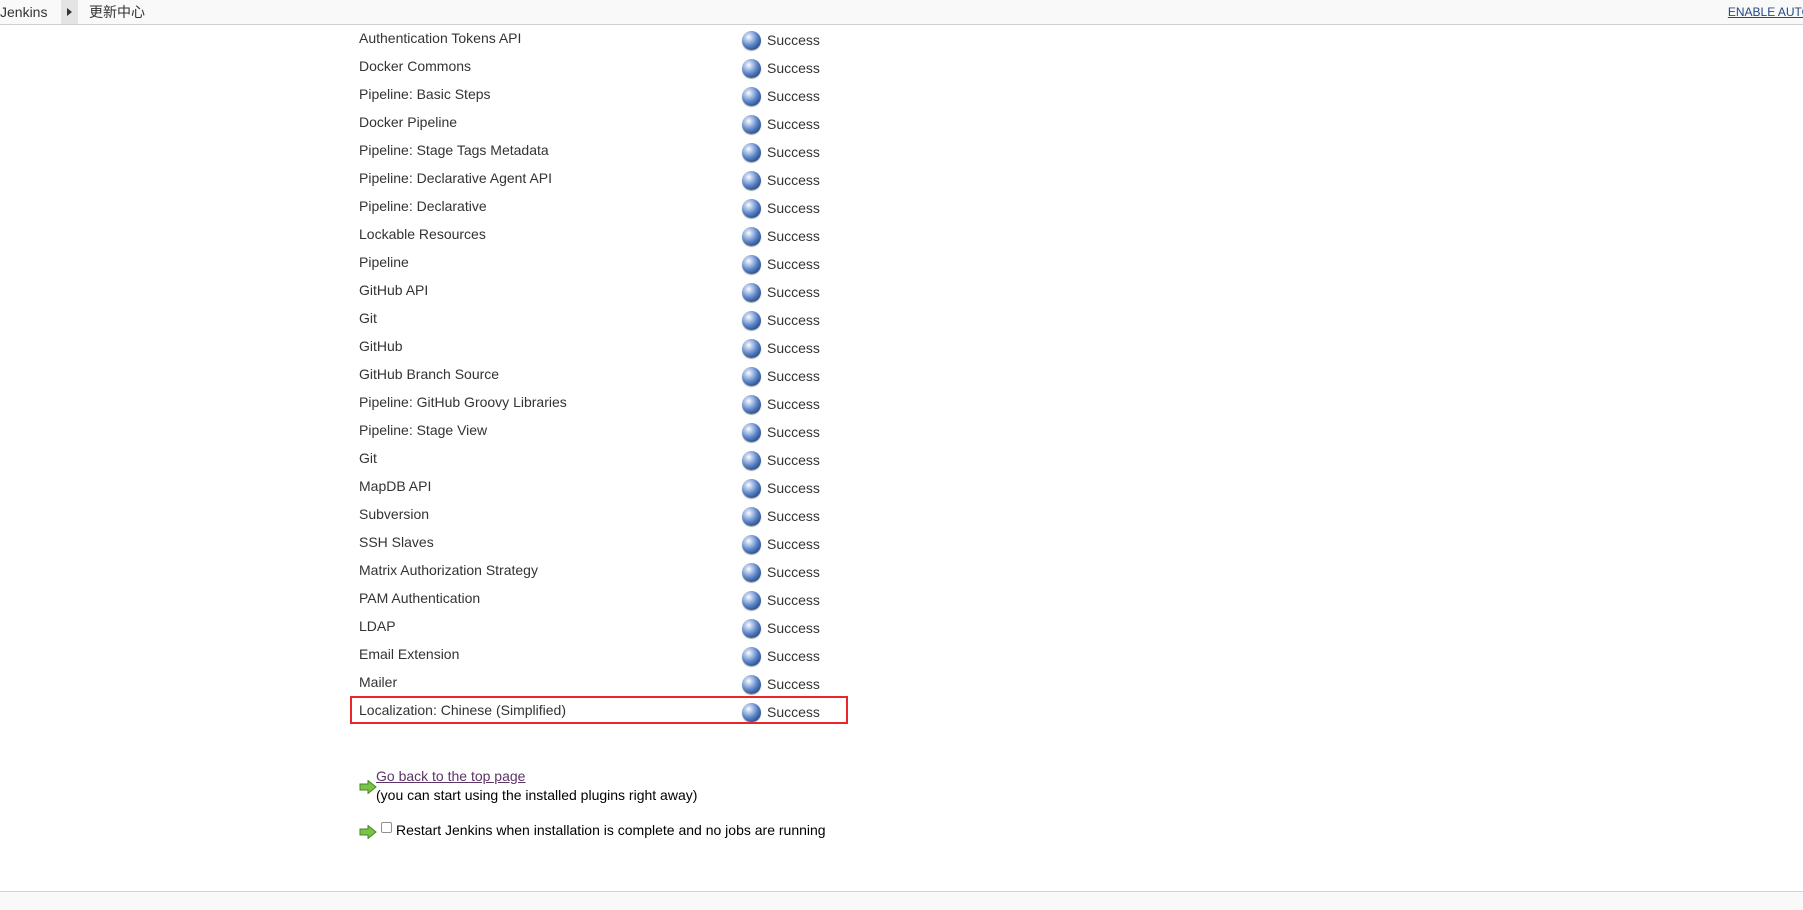  Describe the element at coordinates (23, 12) in the screenshot. I see `breadcrumb-jenkins-link: Jenkins` at that location.